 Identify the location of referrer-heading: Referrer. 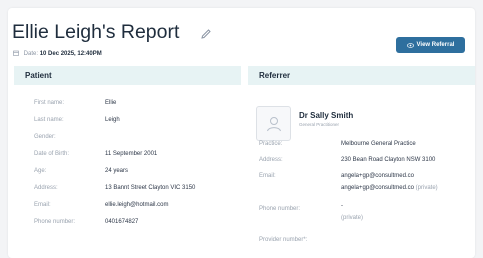
(275, 75).